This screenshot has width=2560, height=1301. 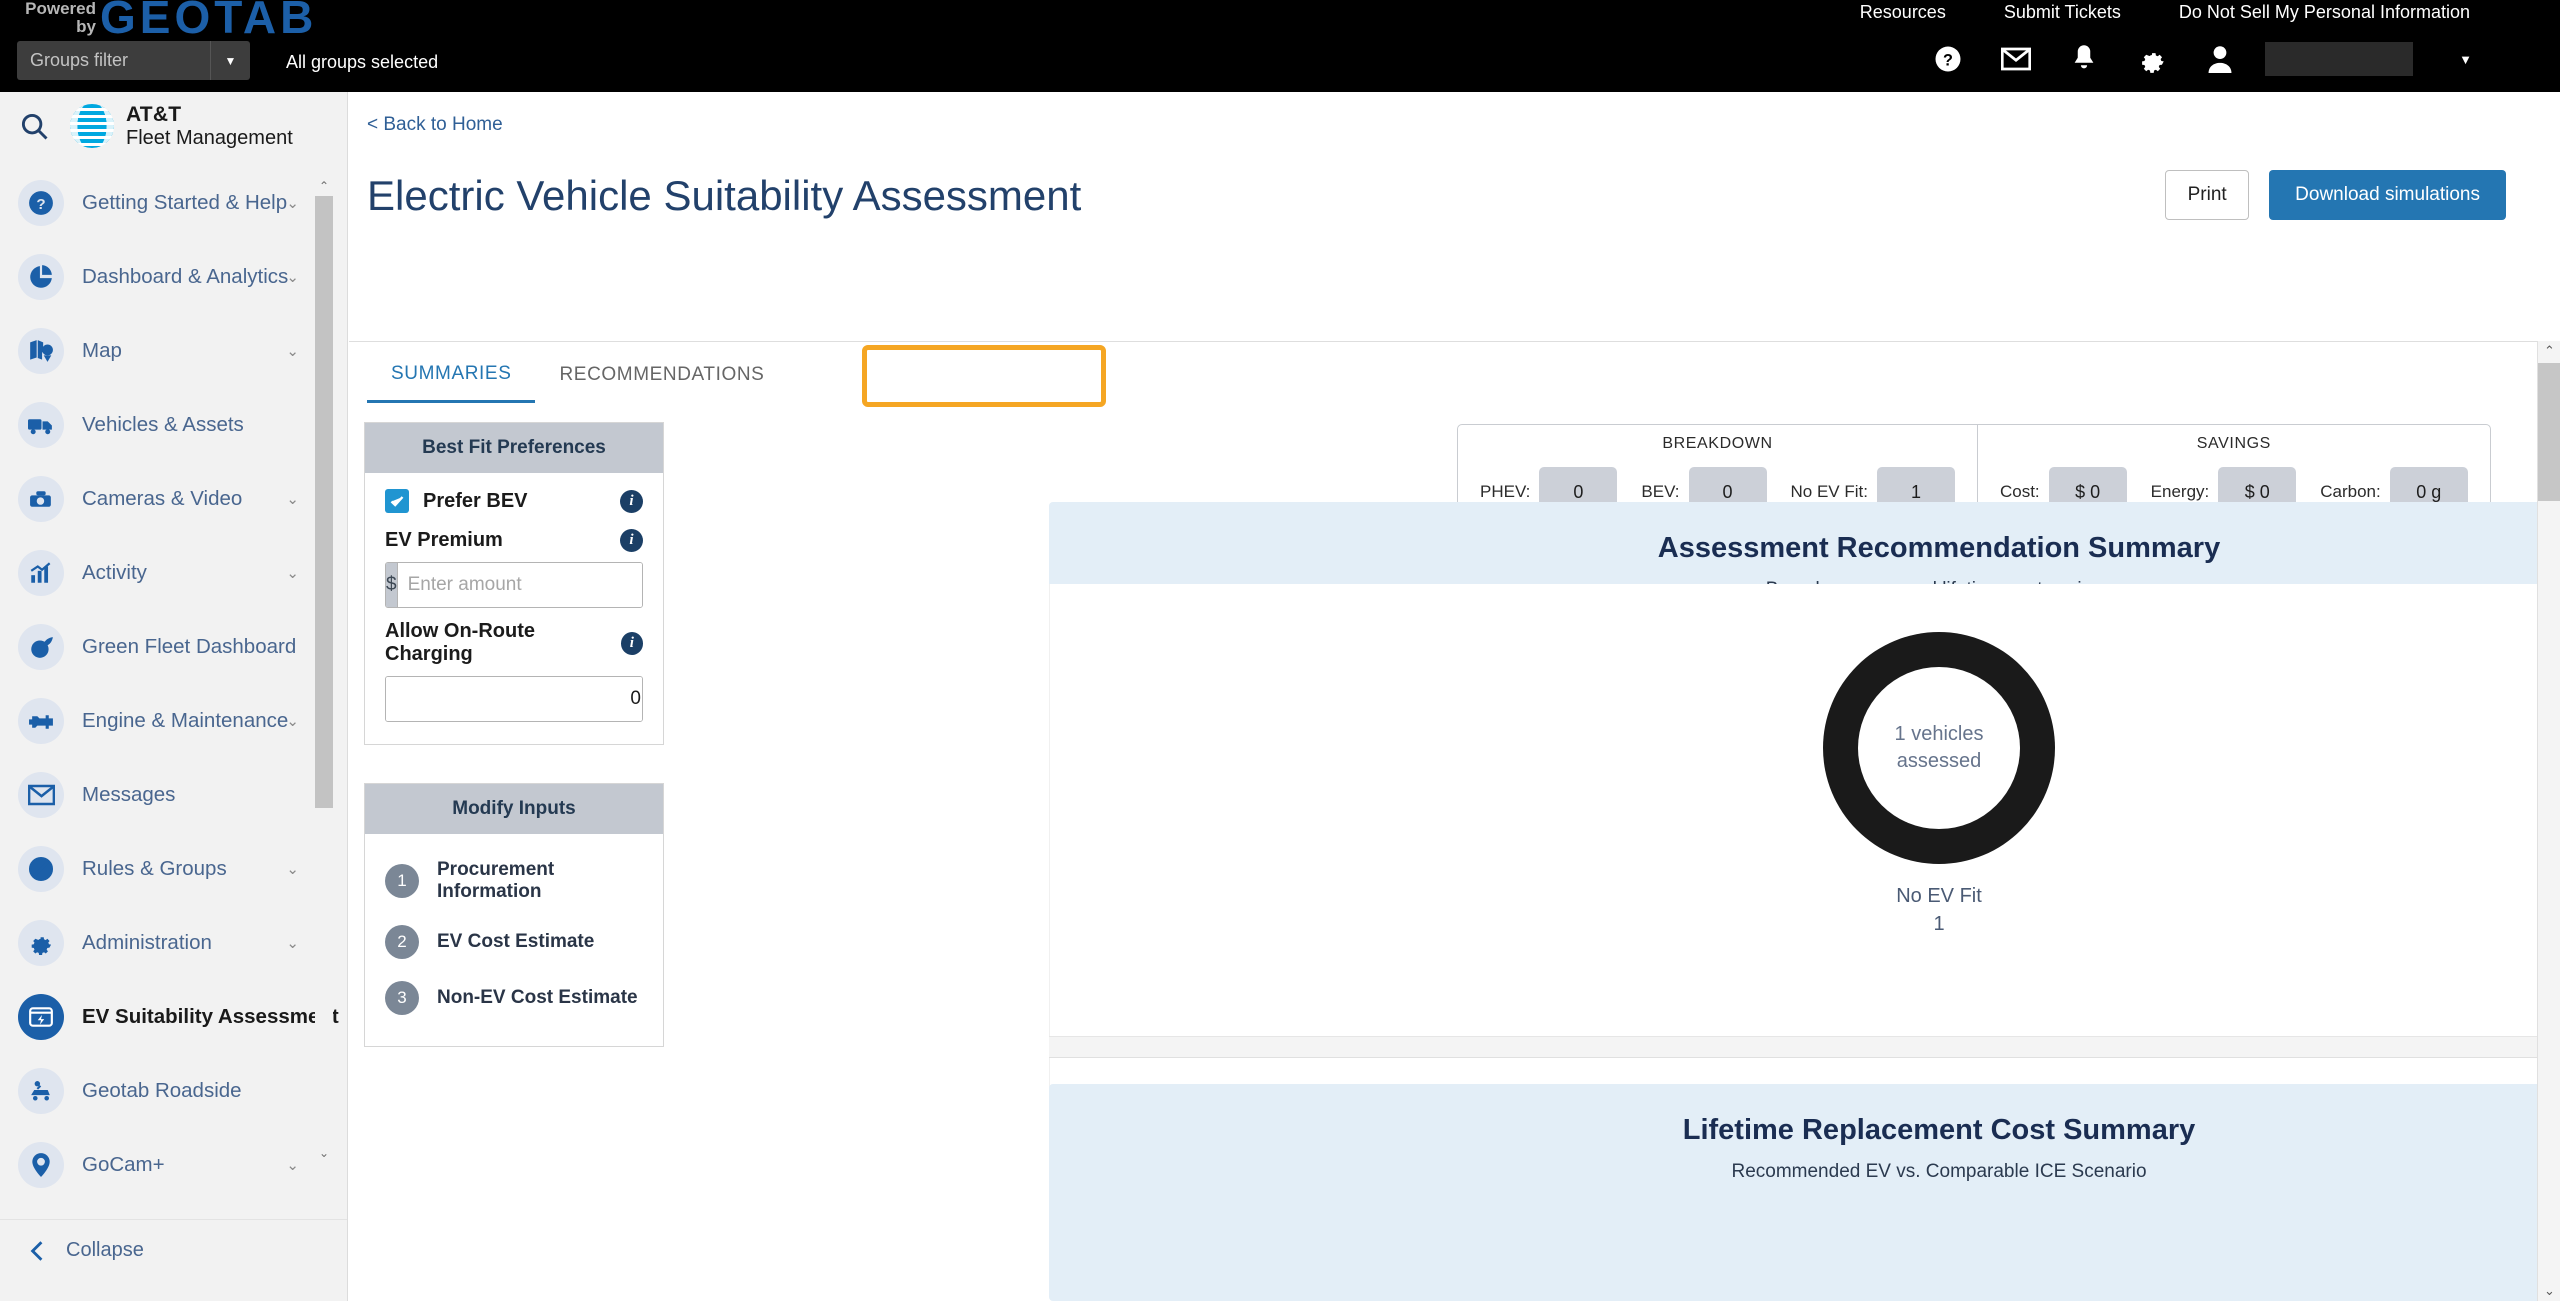 What do you see at coordinates (514, 699) in the screenshot?
I see `on-route-charging-input` at bounding box center [514, 699].